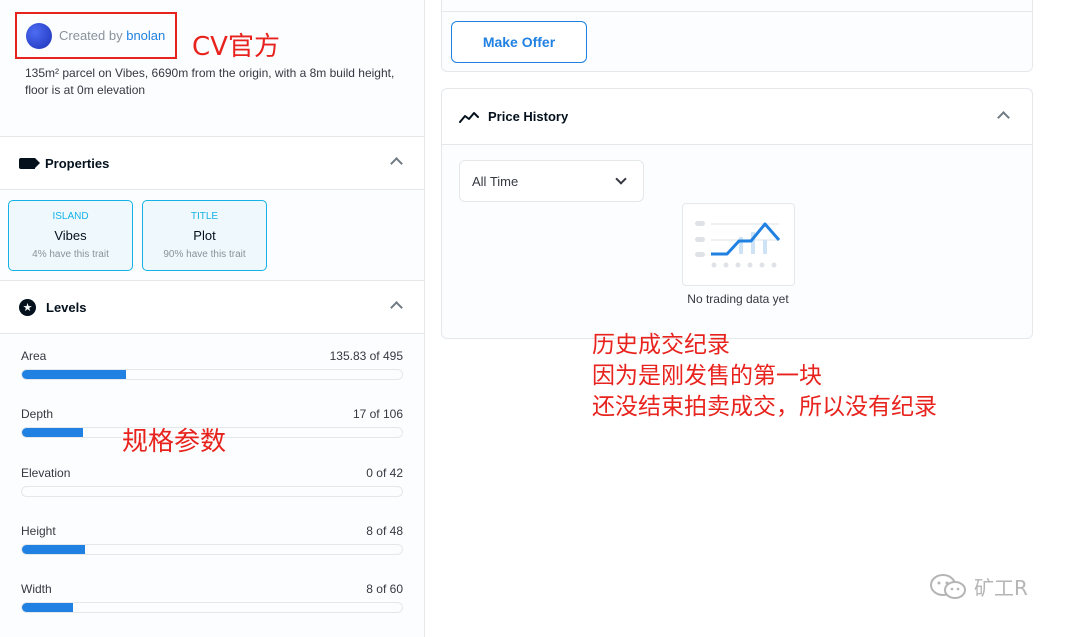  I want to click on levels-section-header: ★ Levels, so click(212, 307).